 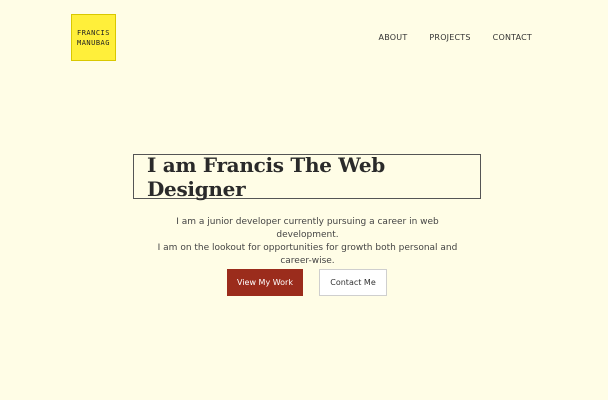 I want to click on nav-projects-link: PROJECTS, so click(x=449, y=37).